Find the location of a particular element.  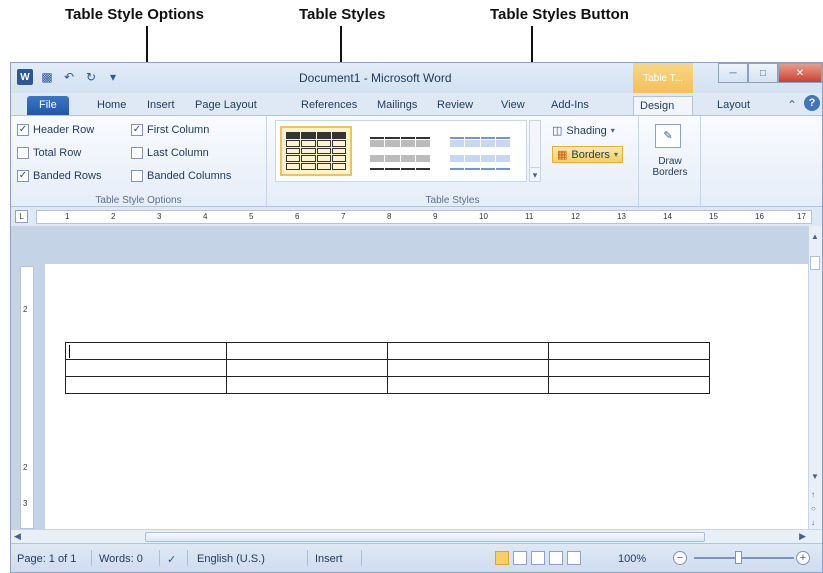

zoom-in-icon: + is located at coordinates (803, 558).